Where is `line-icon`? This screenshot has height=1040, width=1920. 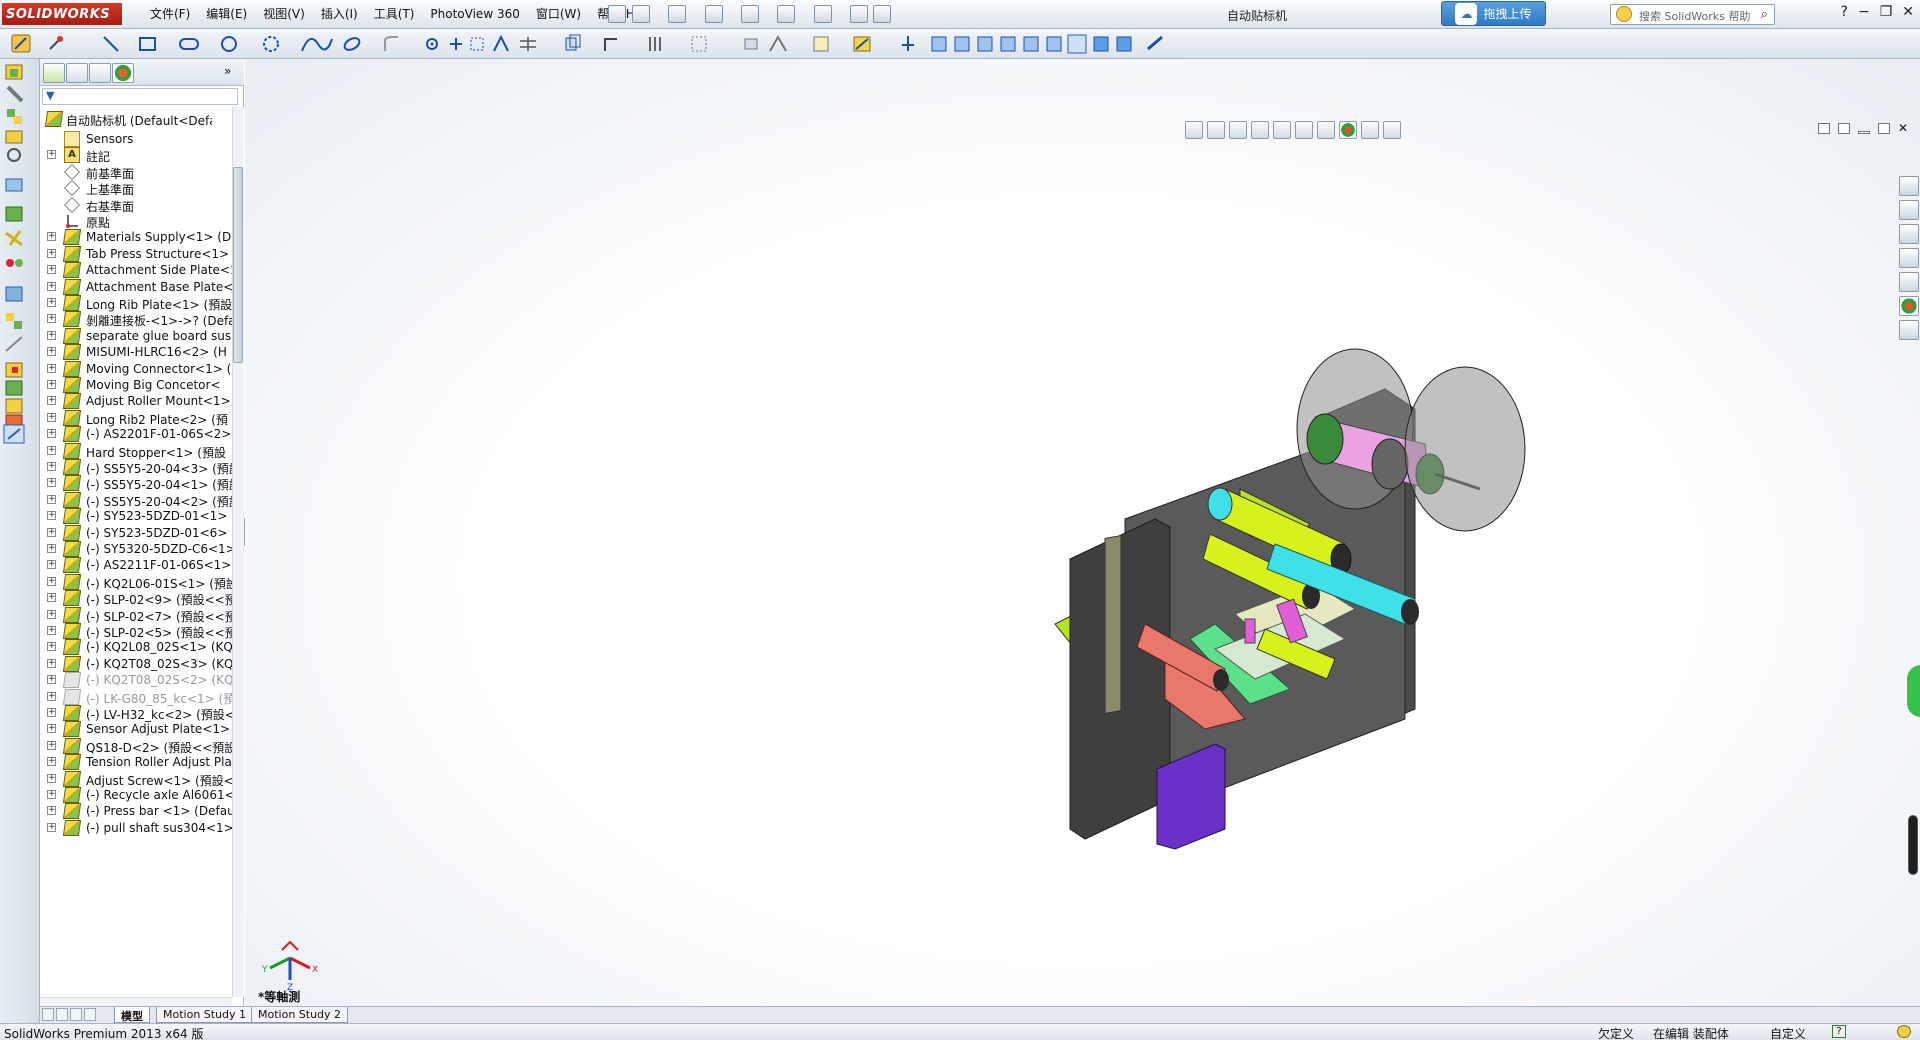
line-icon is located at coordinates (111, 44).